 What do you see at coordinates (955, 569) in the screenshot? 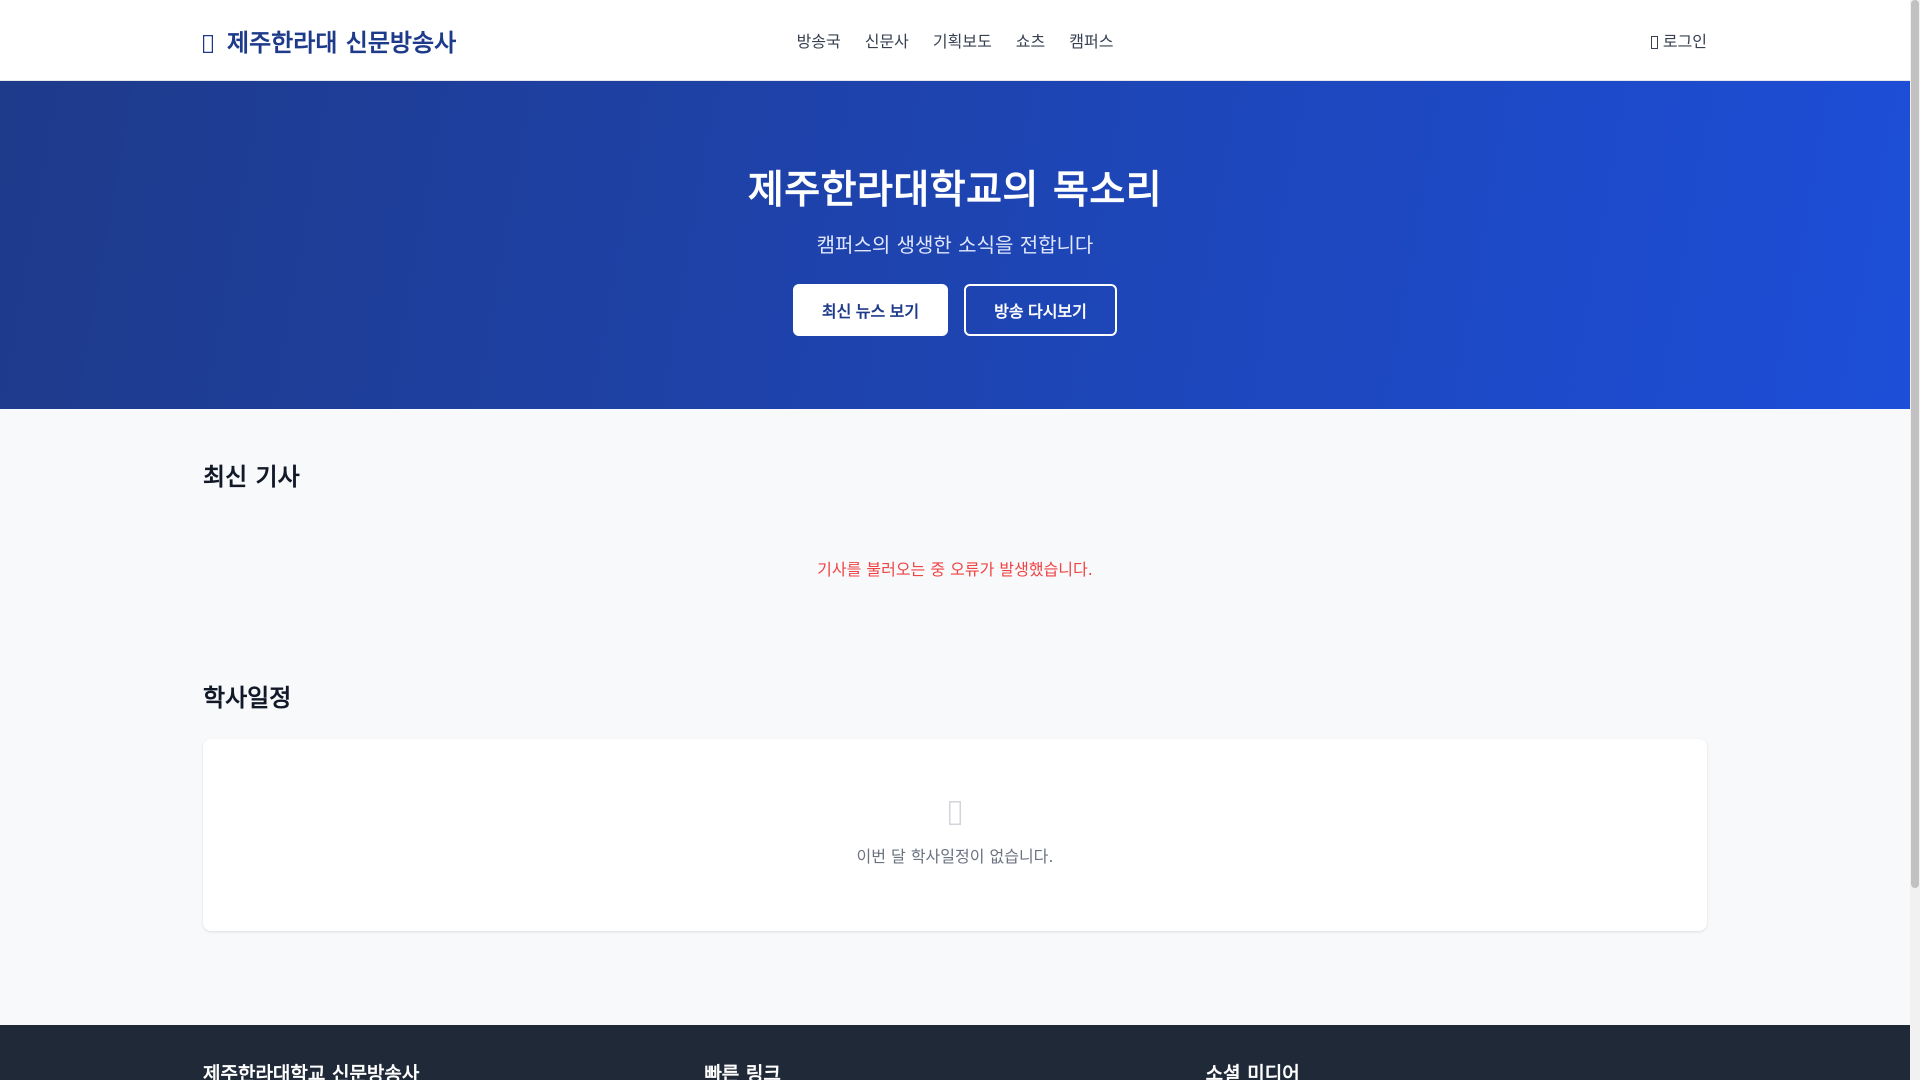
I see `articles-error-message: 기사를 불러오는 중 오류가 발생했습니다.` at bounding box center [955, 569].